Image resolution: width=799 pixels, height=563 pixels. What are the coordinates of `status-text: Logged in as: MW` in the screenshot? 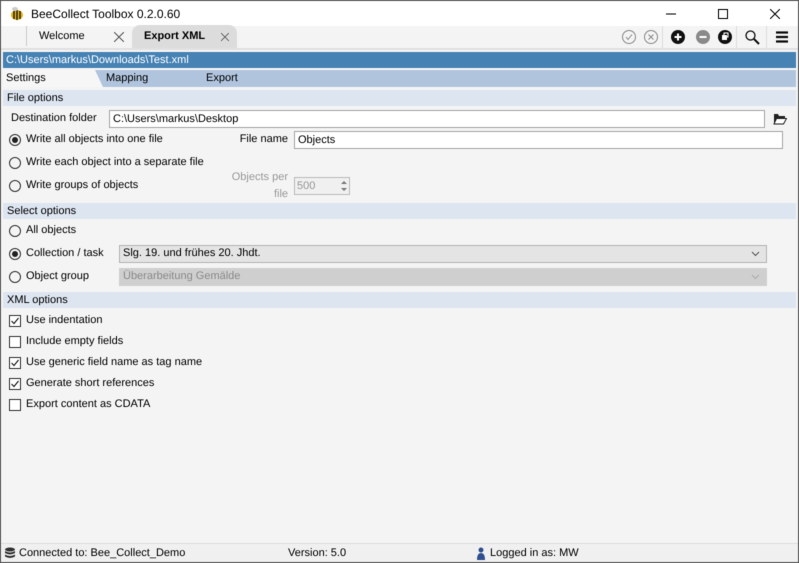 It's located at (534, 553).